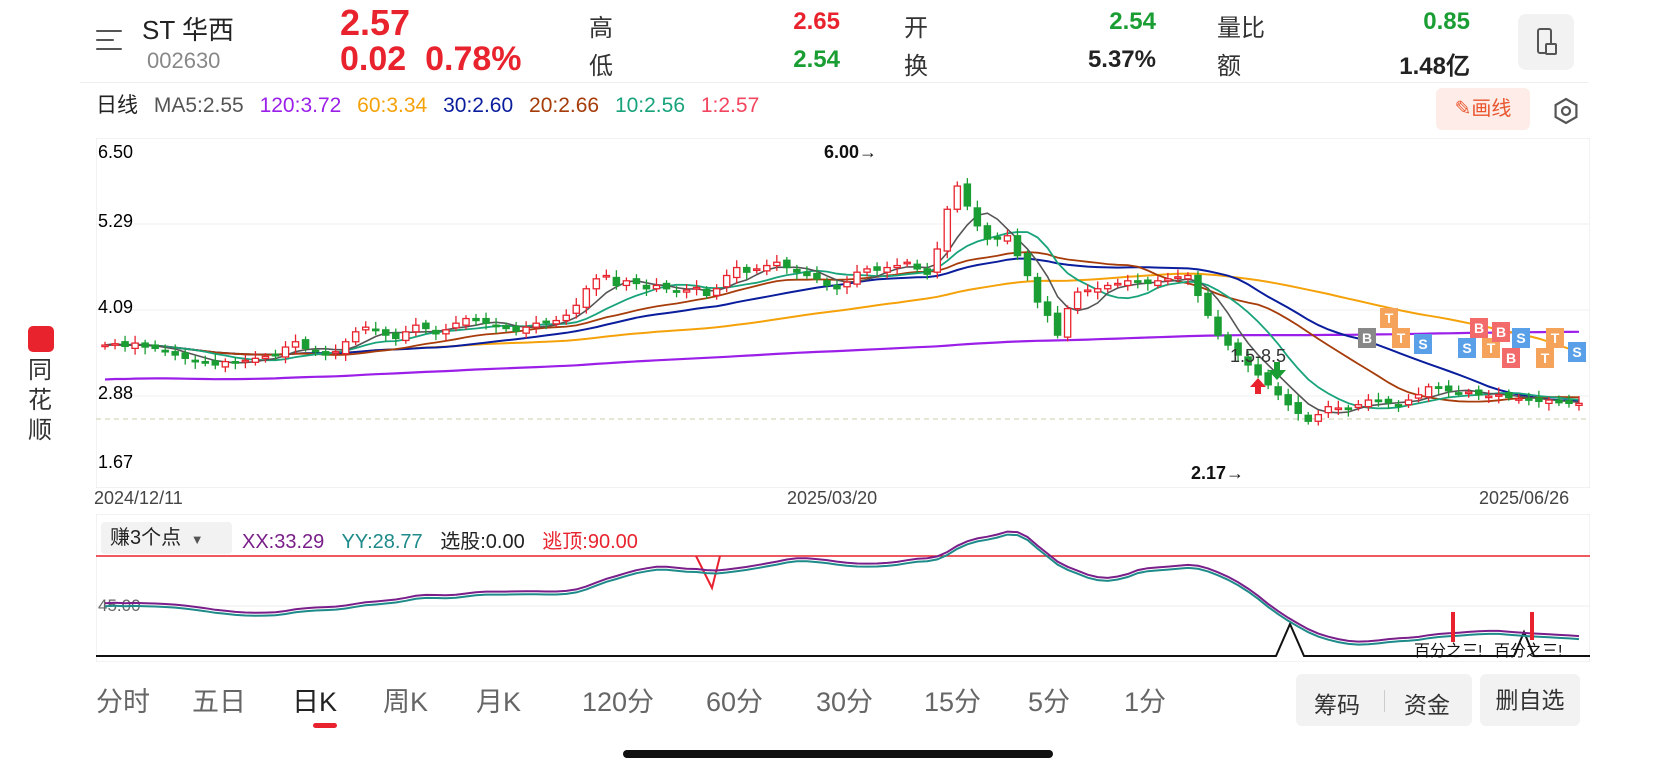 The width and height of the screenshot is (1662, 768). Describe the element at coordinates (138, 498) in the screenshot. I see `x-tick-label: 2024/12/11` at that location.